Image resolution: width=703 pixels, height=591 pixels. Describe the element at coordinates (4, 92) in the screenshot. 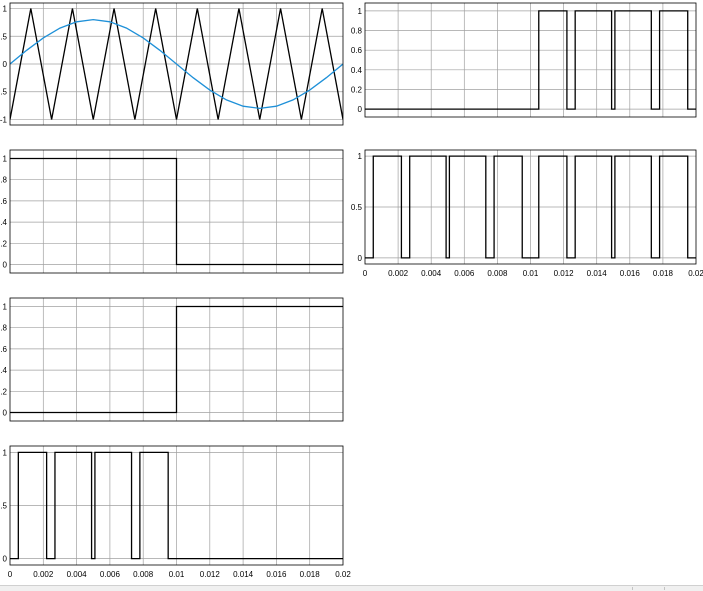

I see `y-tick-label: -0.5` at that location.